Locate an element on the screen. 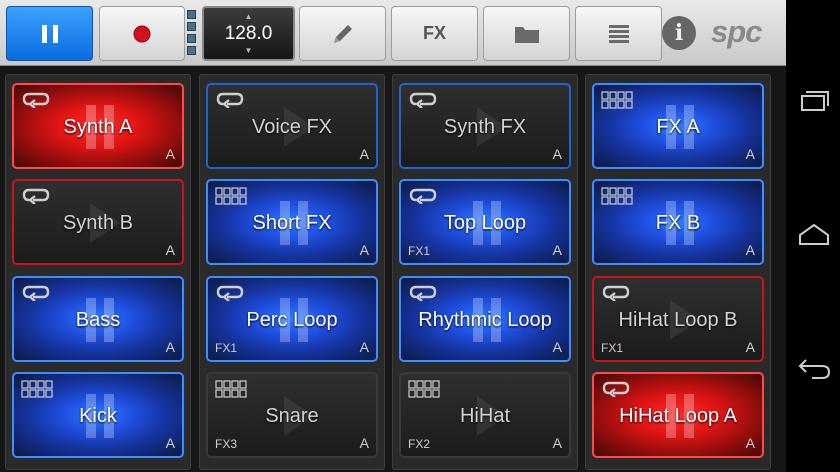  pad-label: Synth FX is located at coordinates (485, 127).